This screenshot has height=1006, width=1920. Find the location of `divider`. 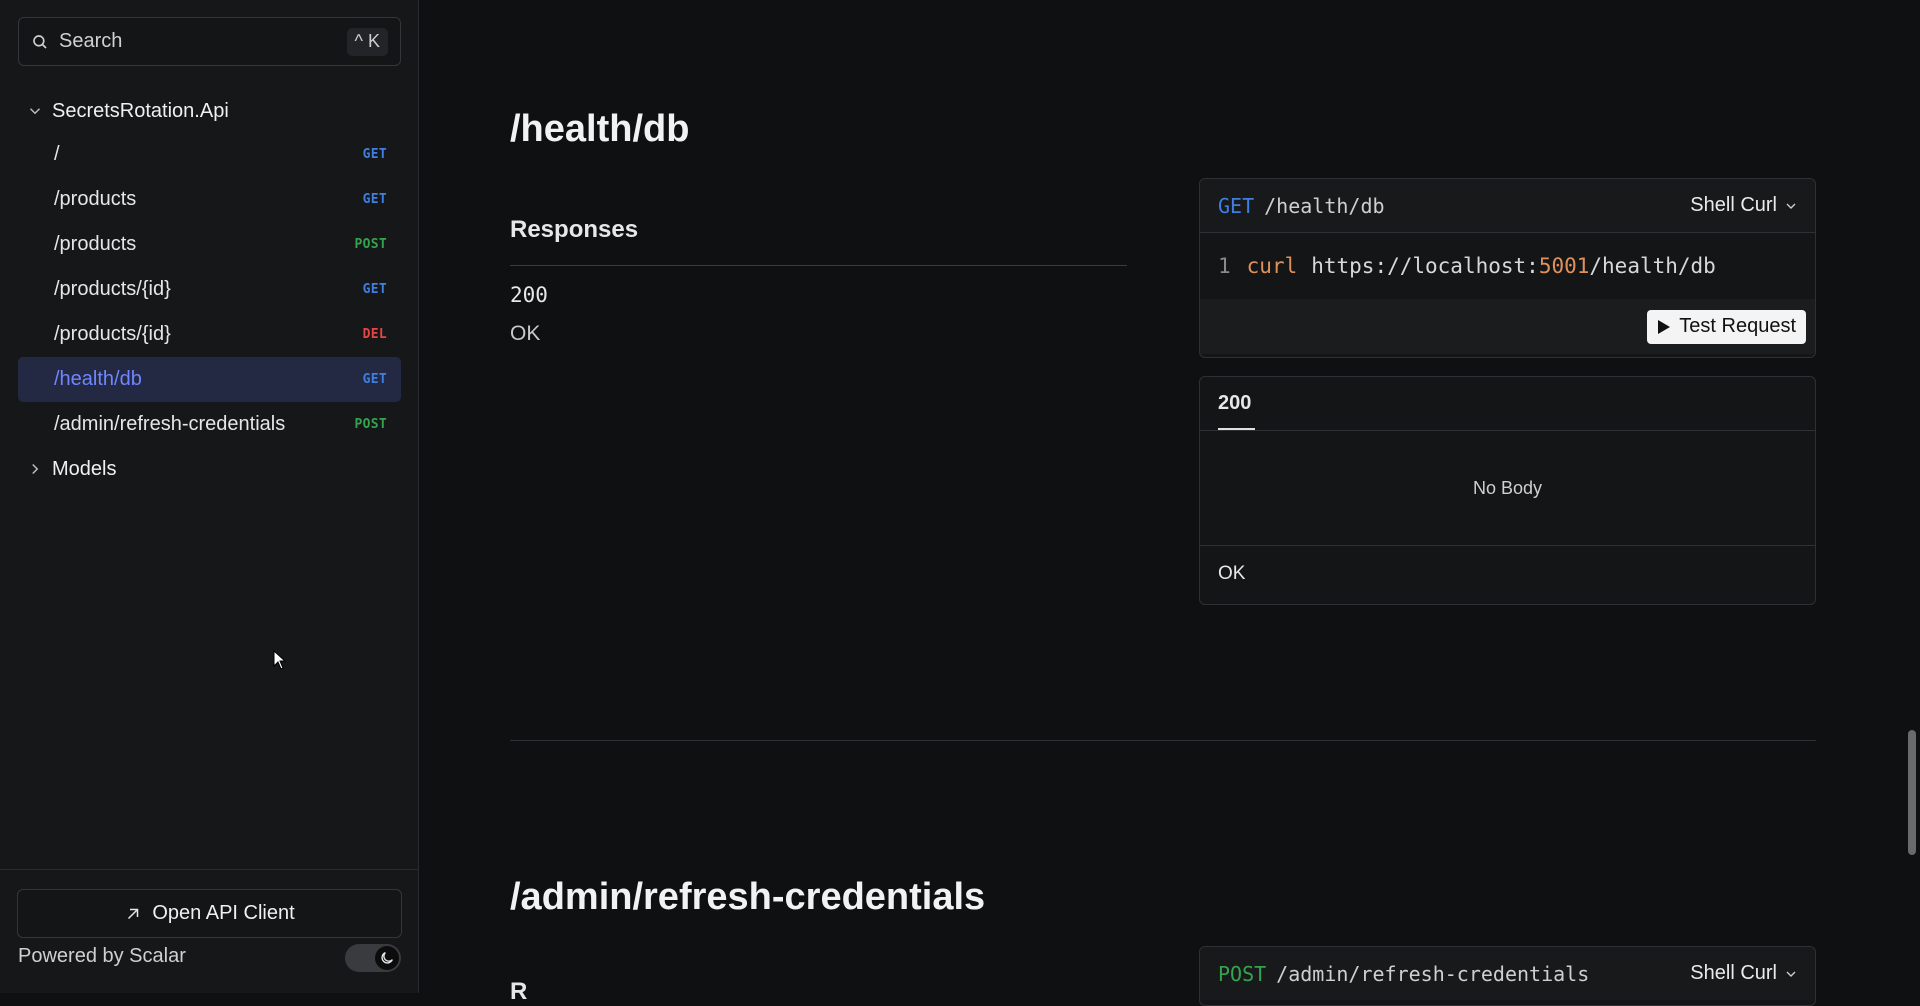

divider is located at coordinates (818, 265).